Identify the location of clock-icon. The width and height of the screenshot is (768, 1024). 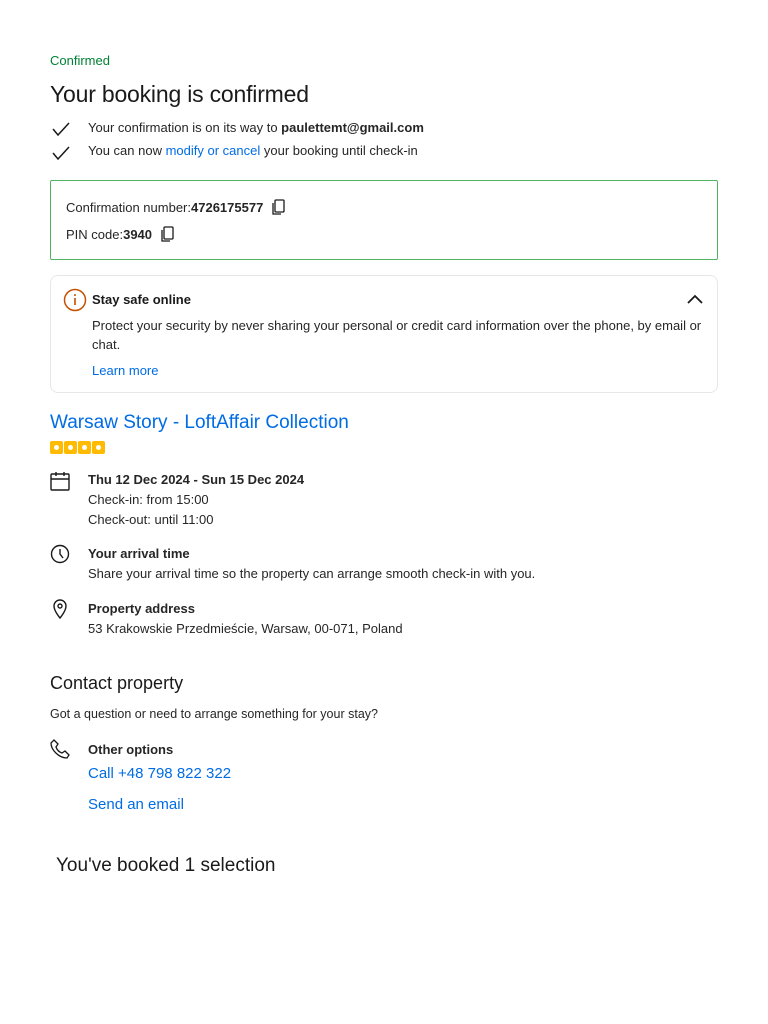
(60, 554).